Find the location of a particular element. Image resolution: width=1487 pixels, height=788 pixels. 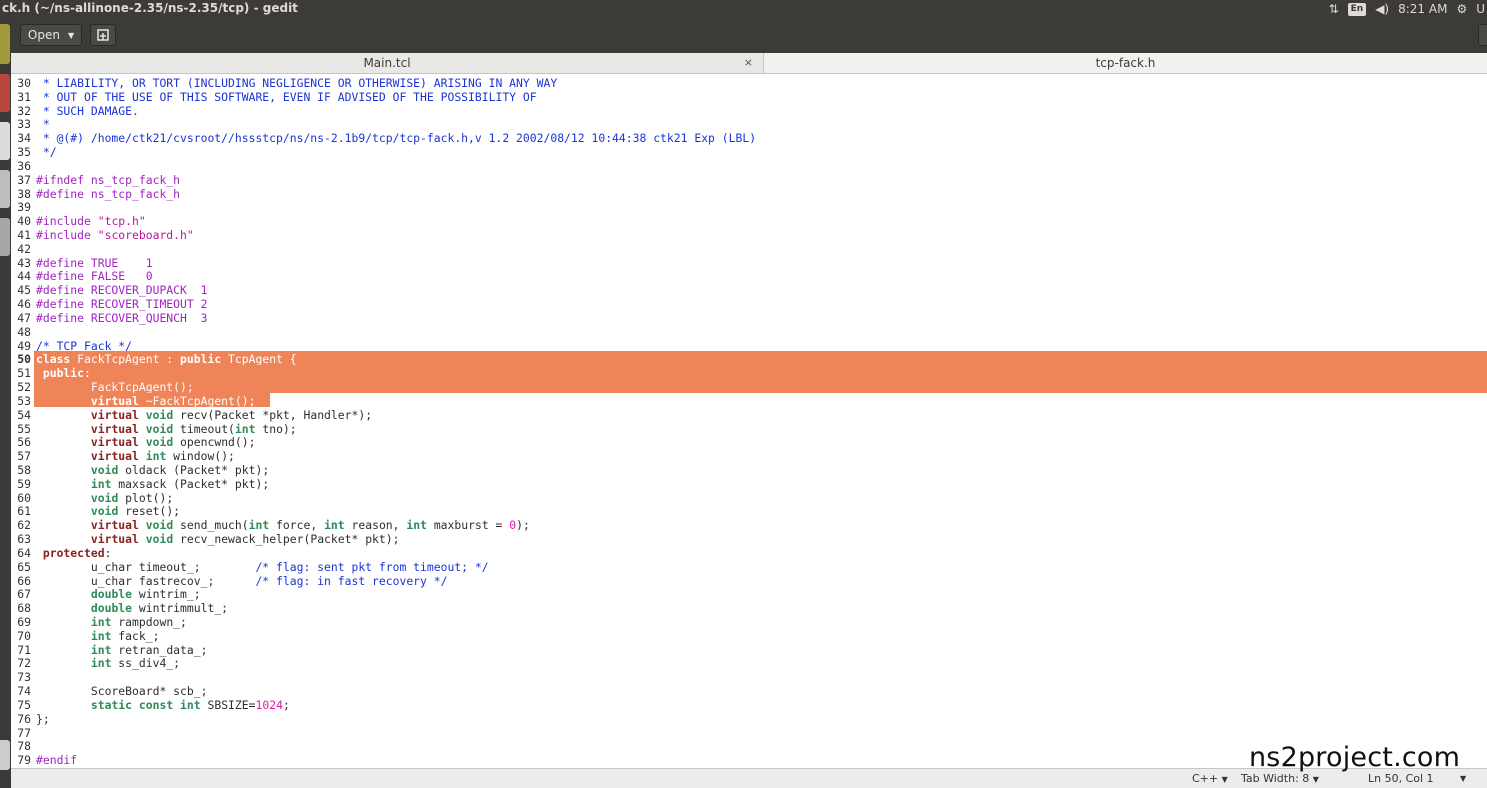

code-line: int maxsack (Packet* pkt); is located at coordinates (152, 484).